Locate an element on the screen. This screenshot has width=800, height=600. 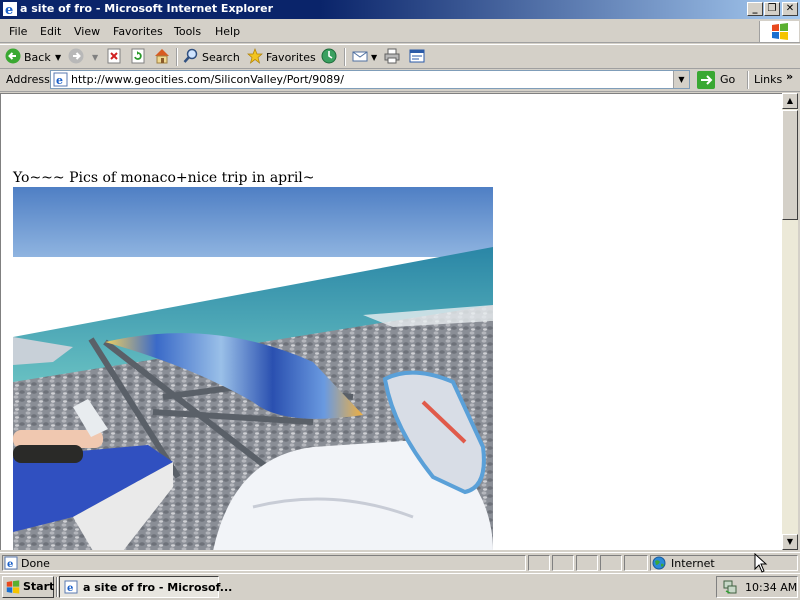
menu-view: View is located at coordinates (87, 31).